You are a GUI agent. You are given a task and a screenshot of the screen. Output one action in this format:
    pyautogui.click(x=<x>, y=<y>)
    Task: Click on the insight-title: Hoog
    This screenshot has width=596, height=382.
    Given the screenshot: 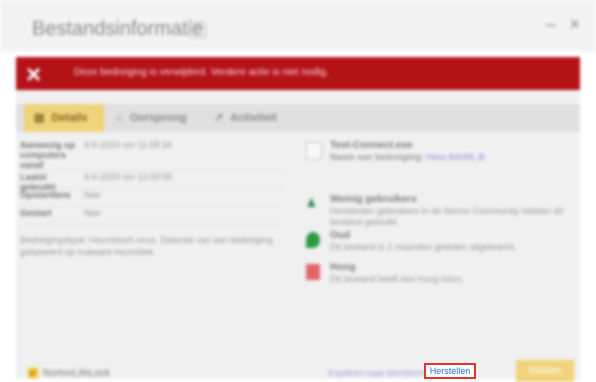 What is the action you would take?
    pyautogui.click(x=343, y=267)
    